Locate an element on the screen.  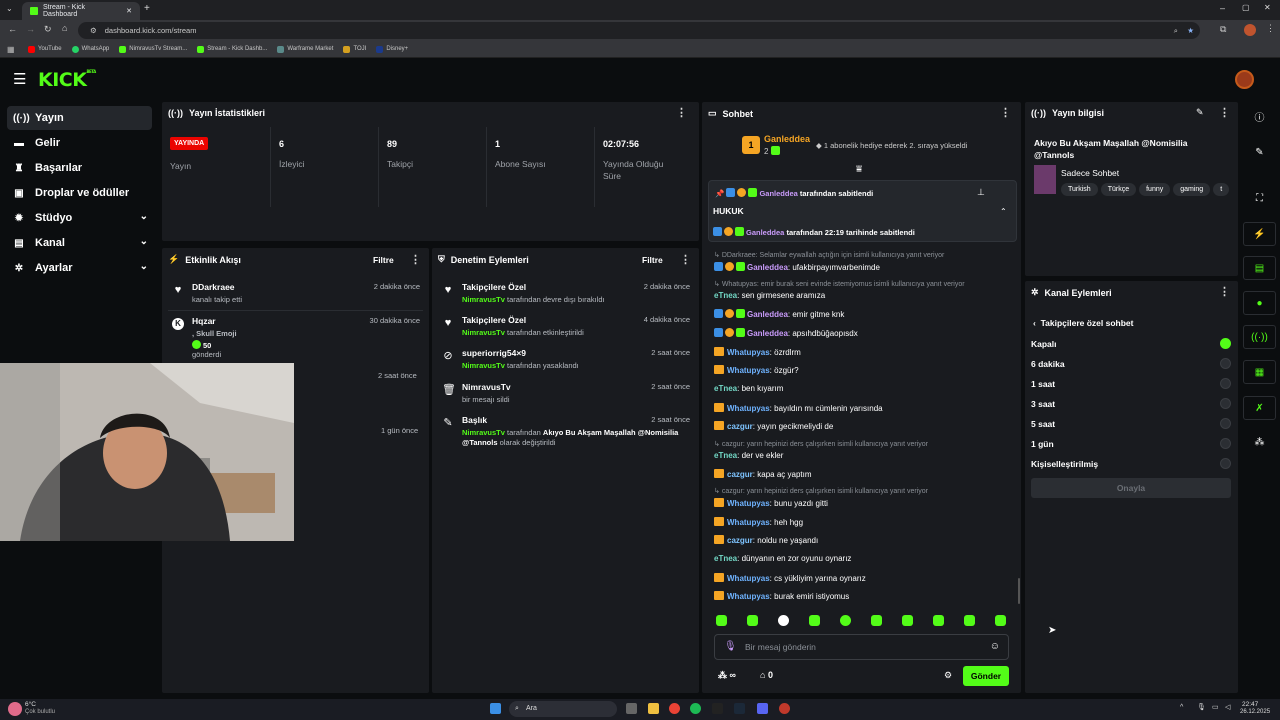
chat-message: eTnea: ben kıyarım is located at coordinates (748, 388).